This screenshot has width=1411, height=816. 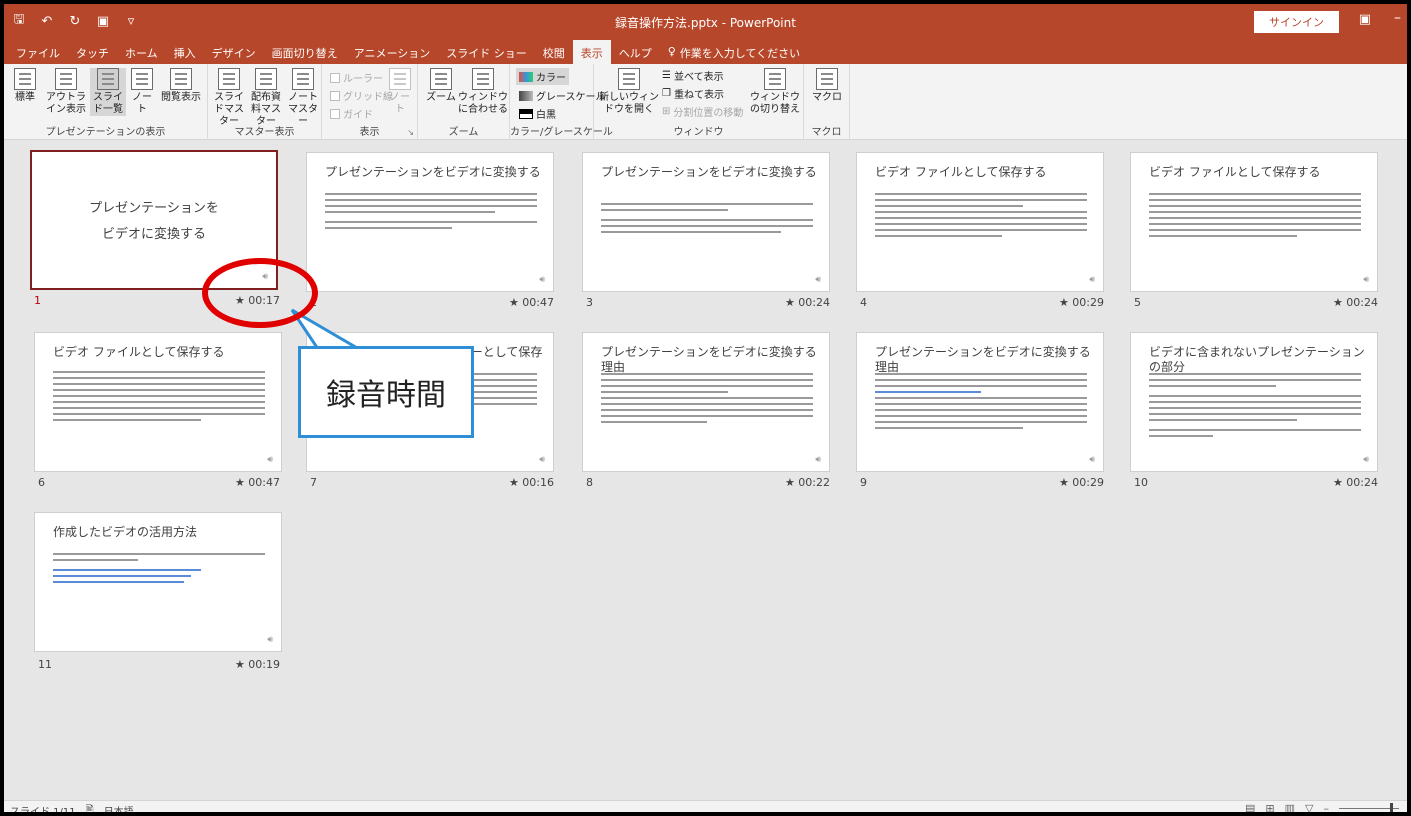 What do you see at coordinates (635, 52) in the screenshot?
I see `tab-help: ヘルプ` at bounding box center [635, 52].